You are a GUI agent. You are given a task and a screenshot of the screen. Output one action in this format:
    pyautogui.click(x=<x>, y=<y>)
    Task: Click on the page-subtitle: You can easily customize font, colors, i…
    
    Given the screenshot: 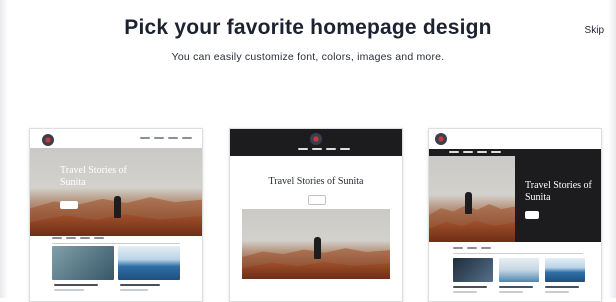 What is the action you would take?
    pyautogui.click(x=308, y=57)
    